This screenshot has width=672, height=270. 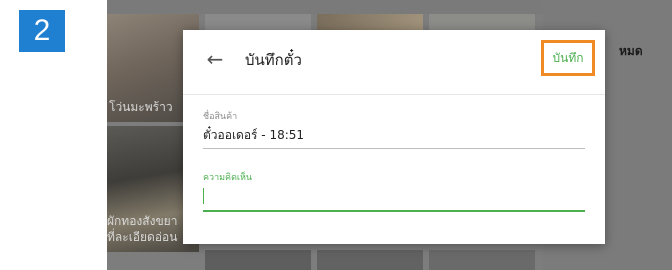 What do you see at coordinates (220, 117) in the screenshot?
I see `product-name-label: ชื่อสินค้า` at bounding box center [220, 117].